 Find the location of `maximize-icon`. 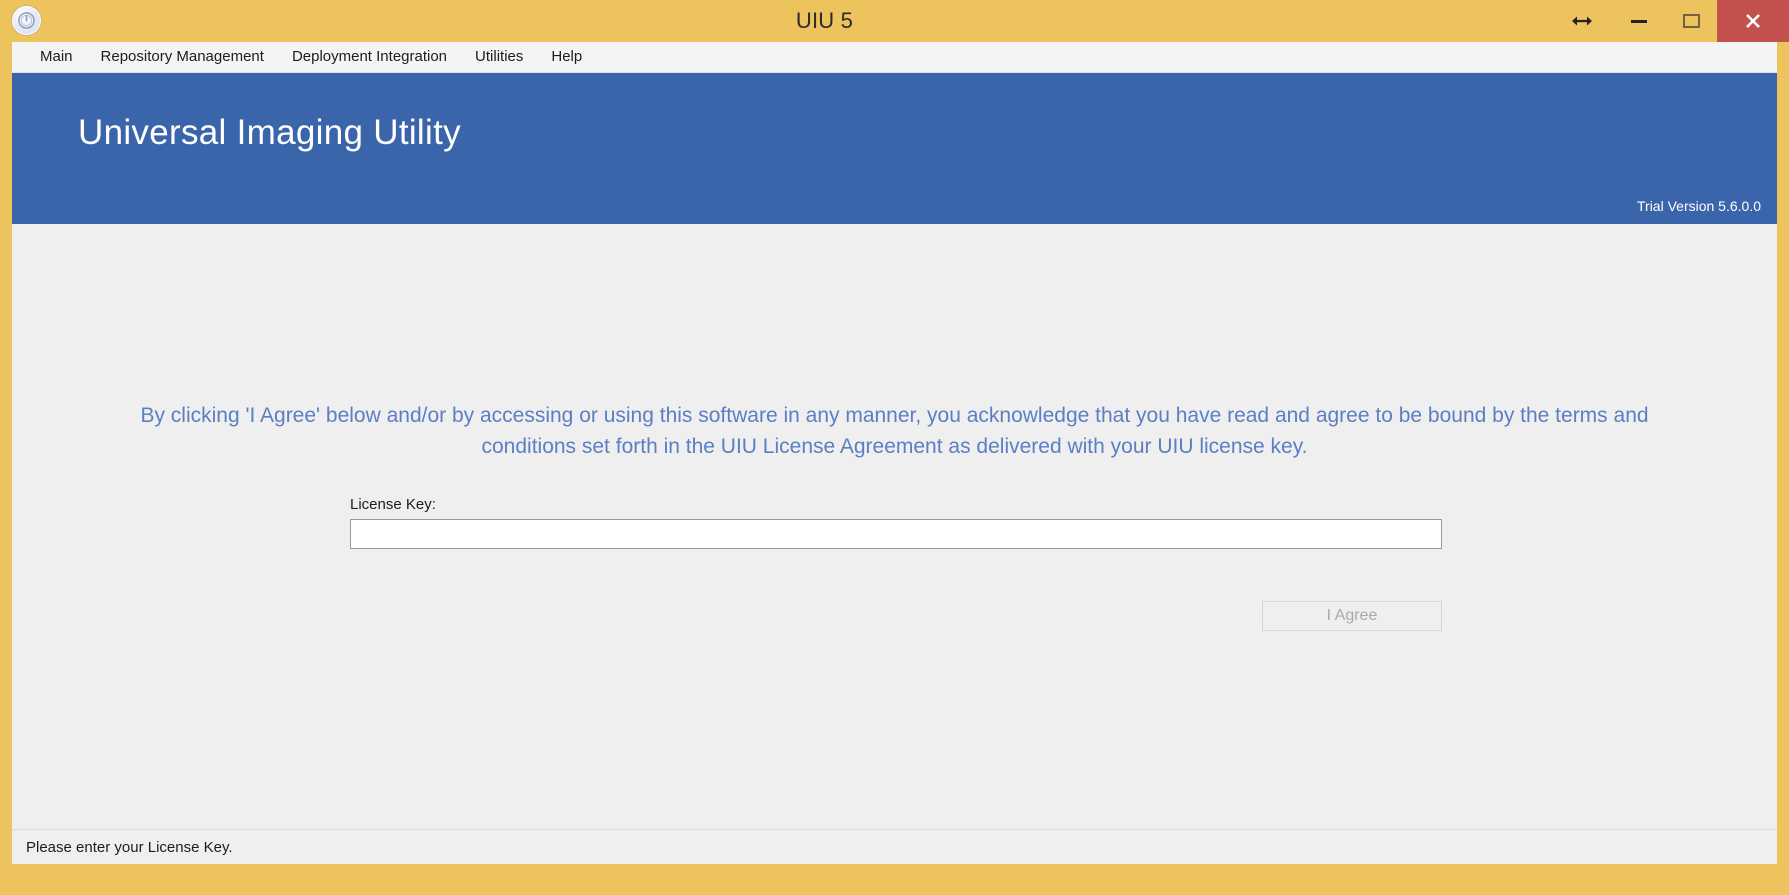

maximize-icon is located at coordinates (1691, 21).